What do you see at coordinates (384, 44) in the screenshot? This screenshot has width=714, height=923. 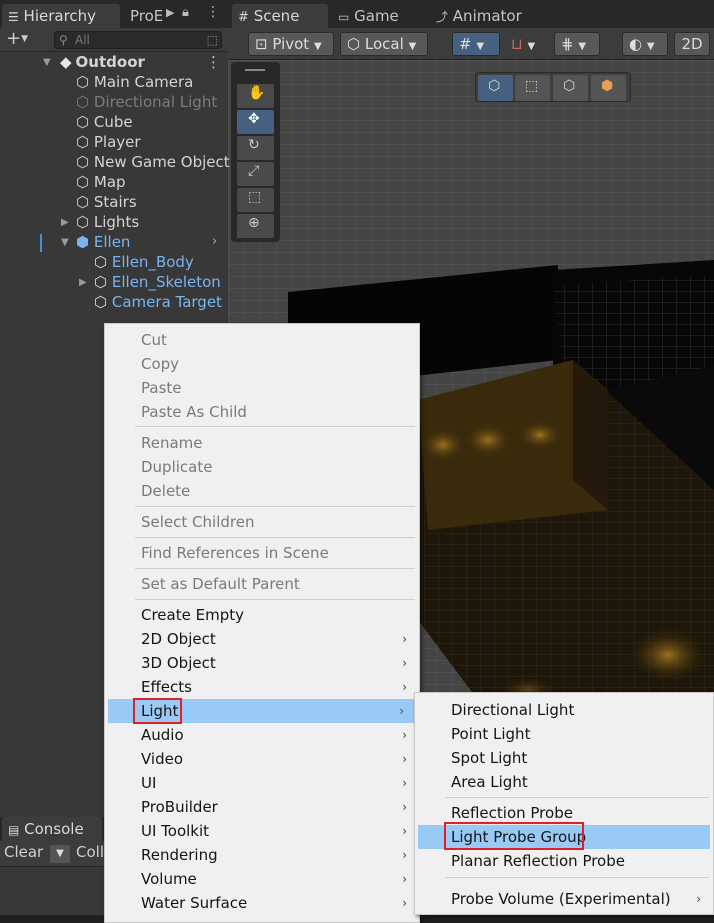 I see `local-dropdown: ⬡ Local ▼` at bounding box center [384, 44].